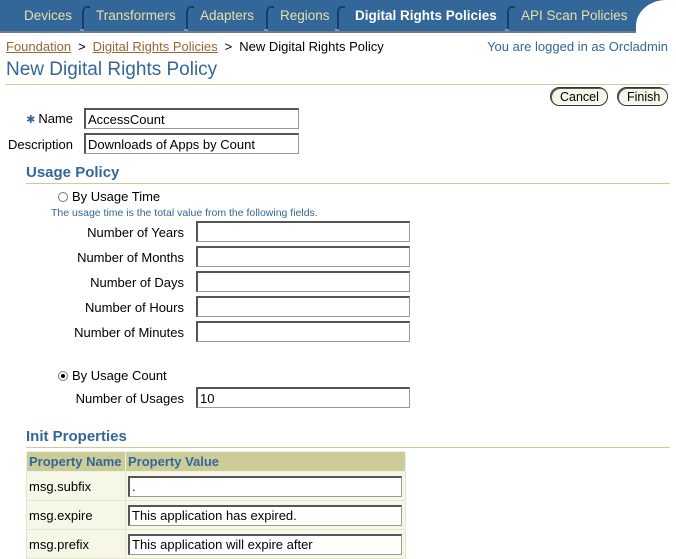  I want to click on login-info: You are logged in as Orcladmin, so click(577, 46).